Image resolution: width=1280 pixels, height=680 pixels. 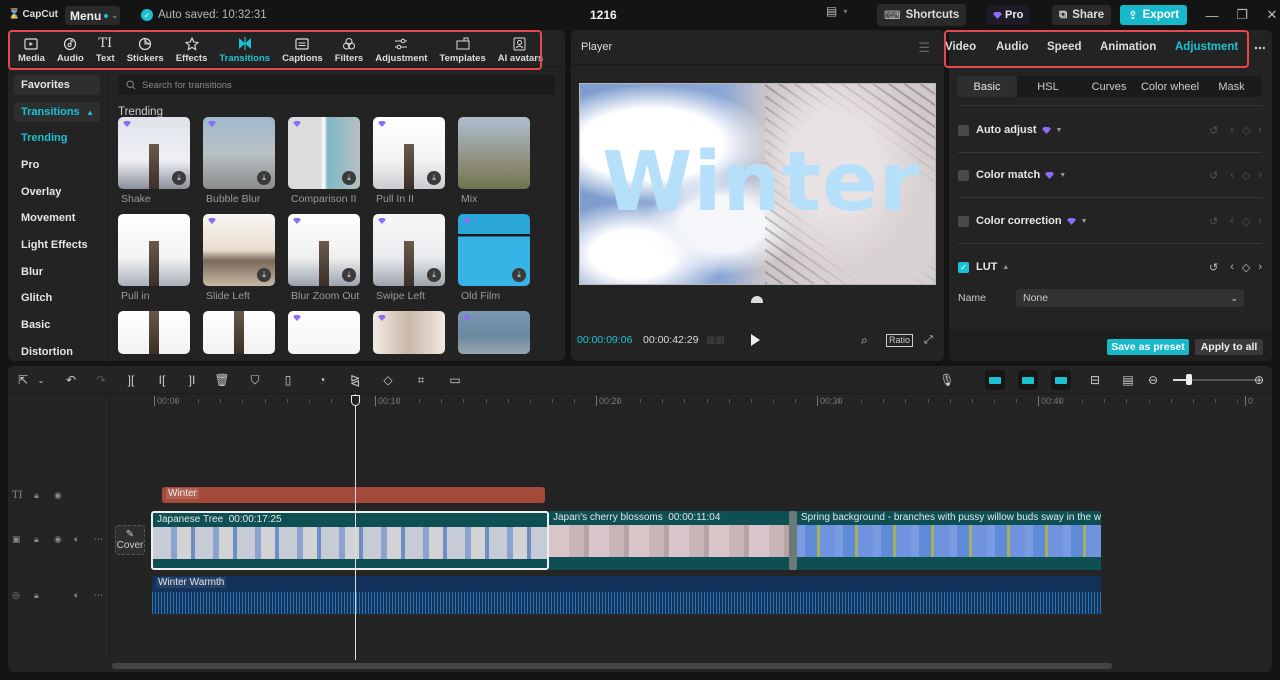 What do you see at coordinates (1260, 48) in the screenshot?
I see `more-tabs-icon: ⋯` at bounding box center [1260, 48].